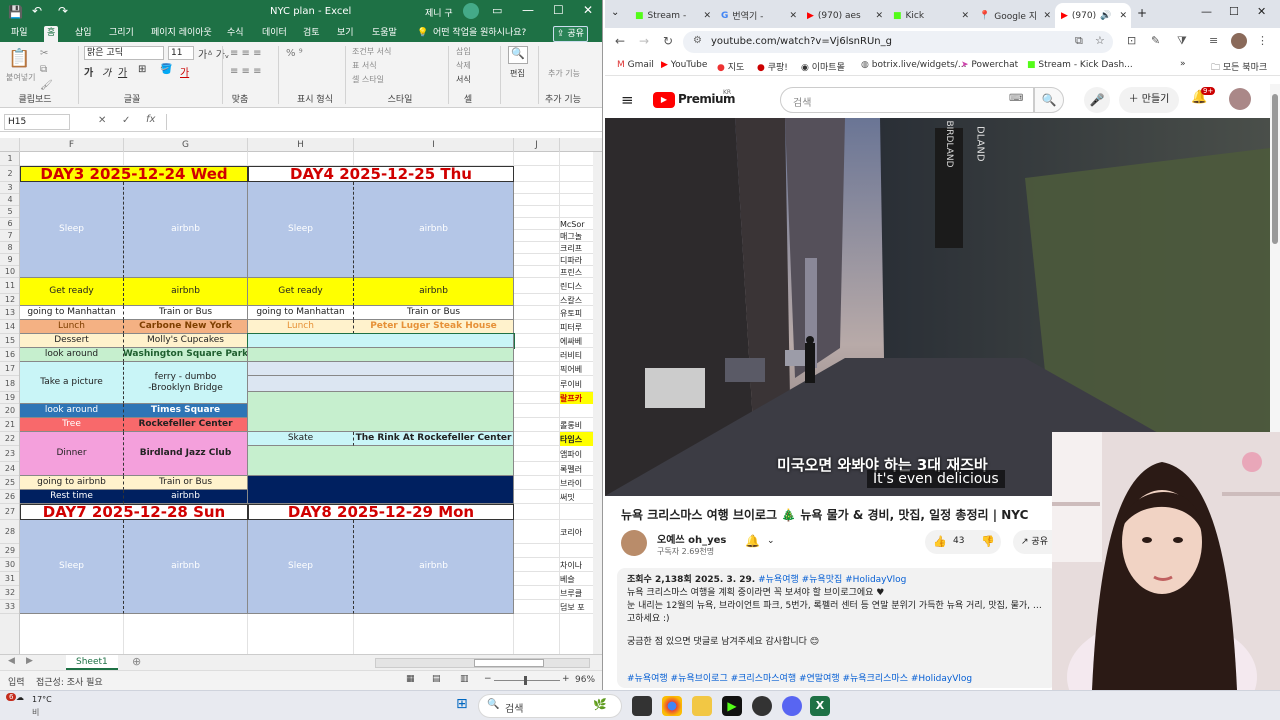  I want to click on channel-name: 오예쓰 oh_yes, so click(691, 538).